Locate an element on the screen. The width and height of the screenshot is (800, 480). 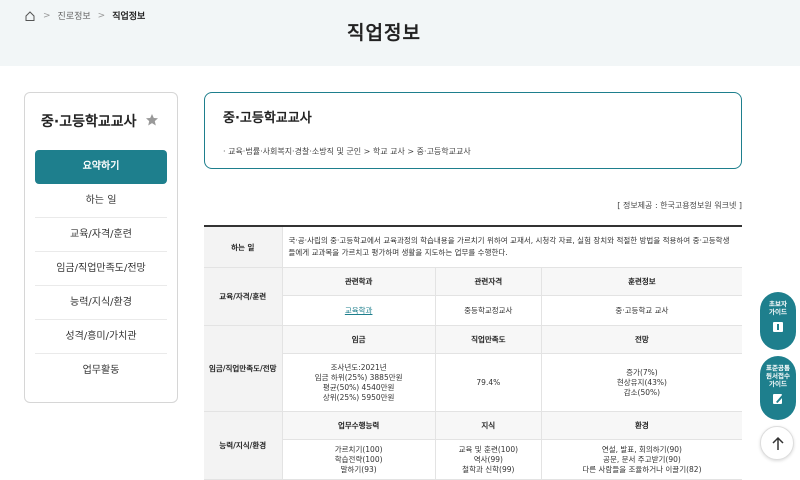
page-title: 직업정보 is located at coordinates (384, 33).